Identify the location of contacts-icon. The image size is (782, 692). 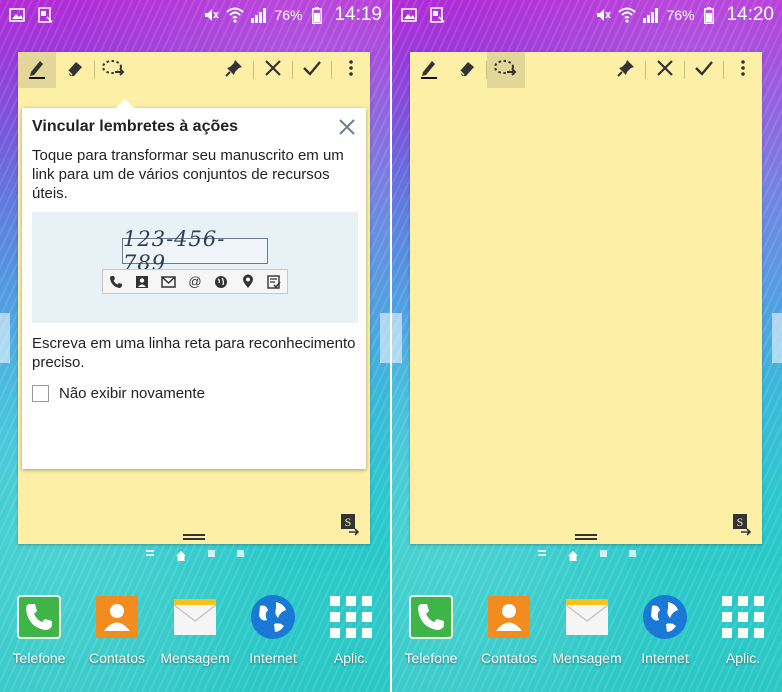
(117, 617).